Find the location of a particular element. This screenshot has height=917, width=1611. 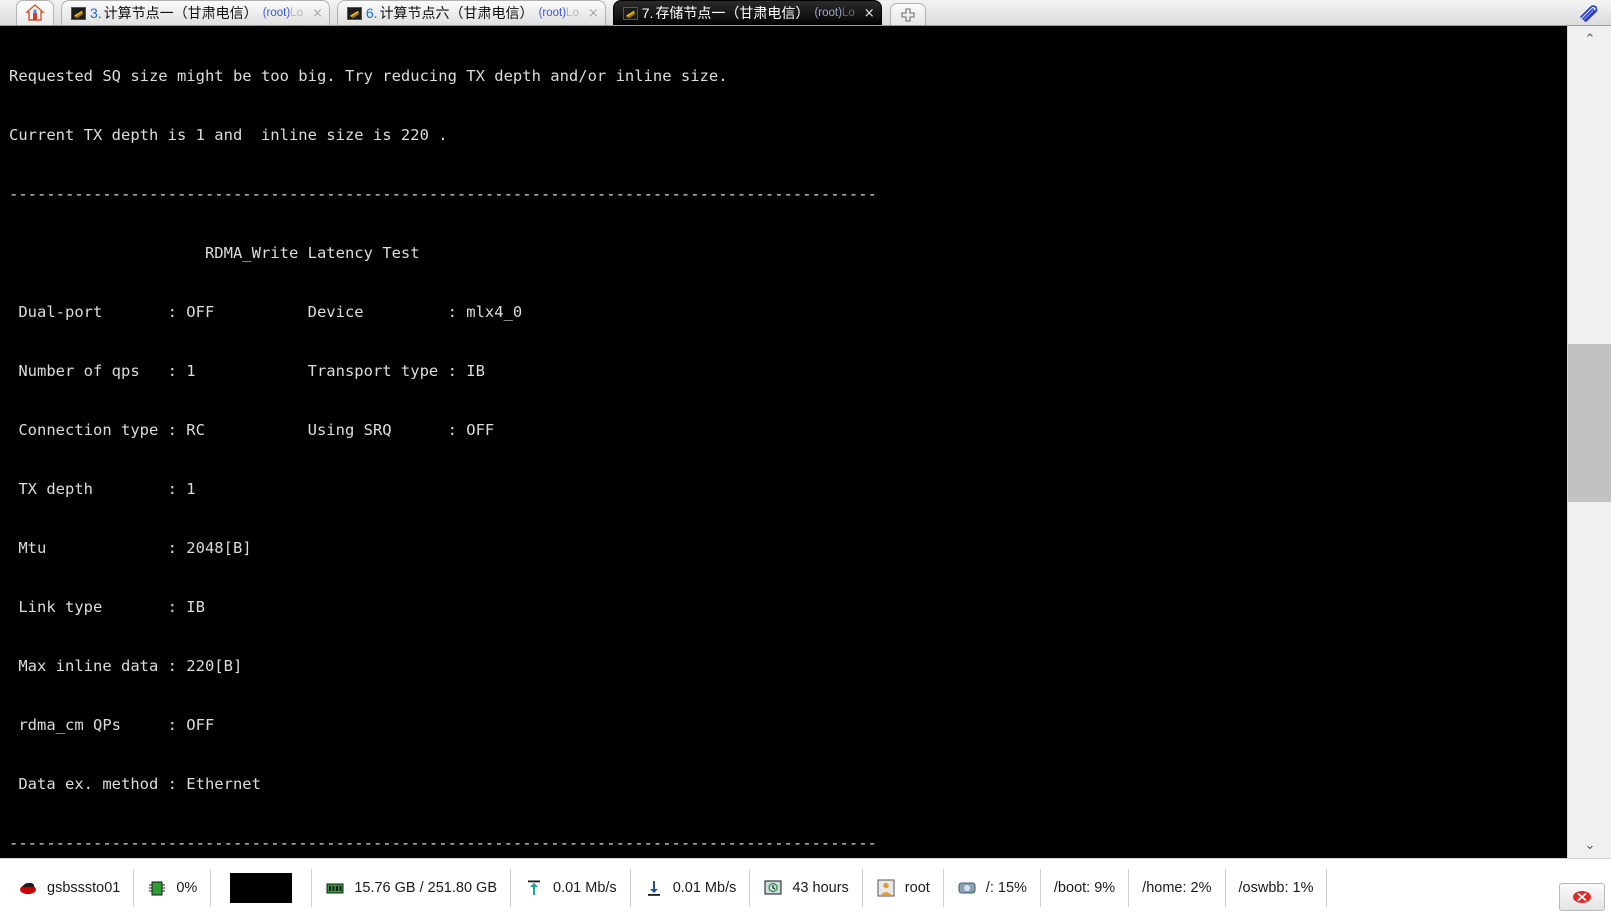

user-label: root is located at coordinates (917, 888).